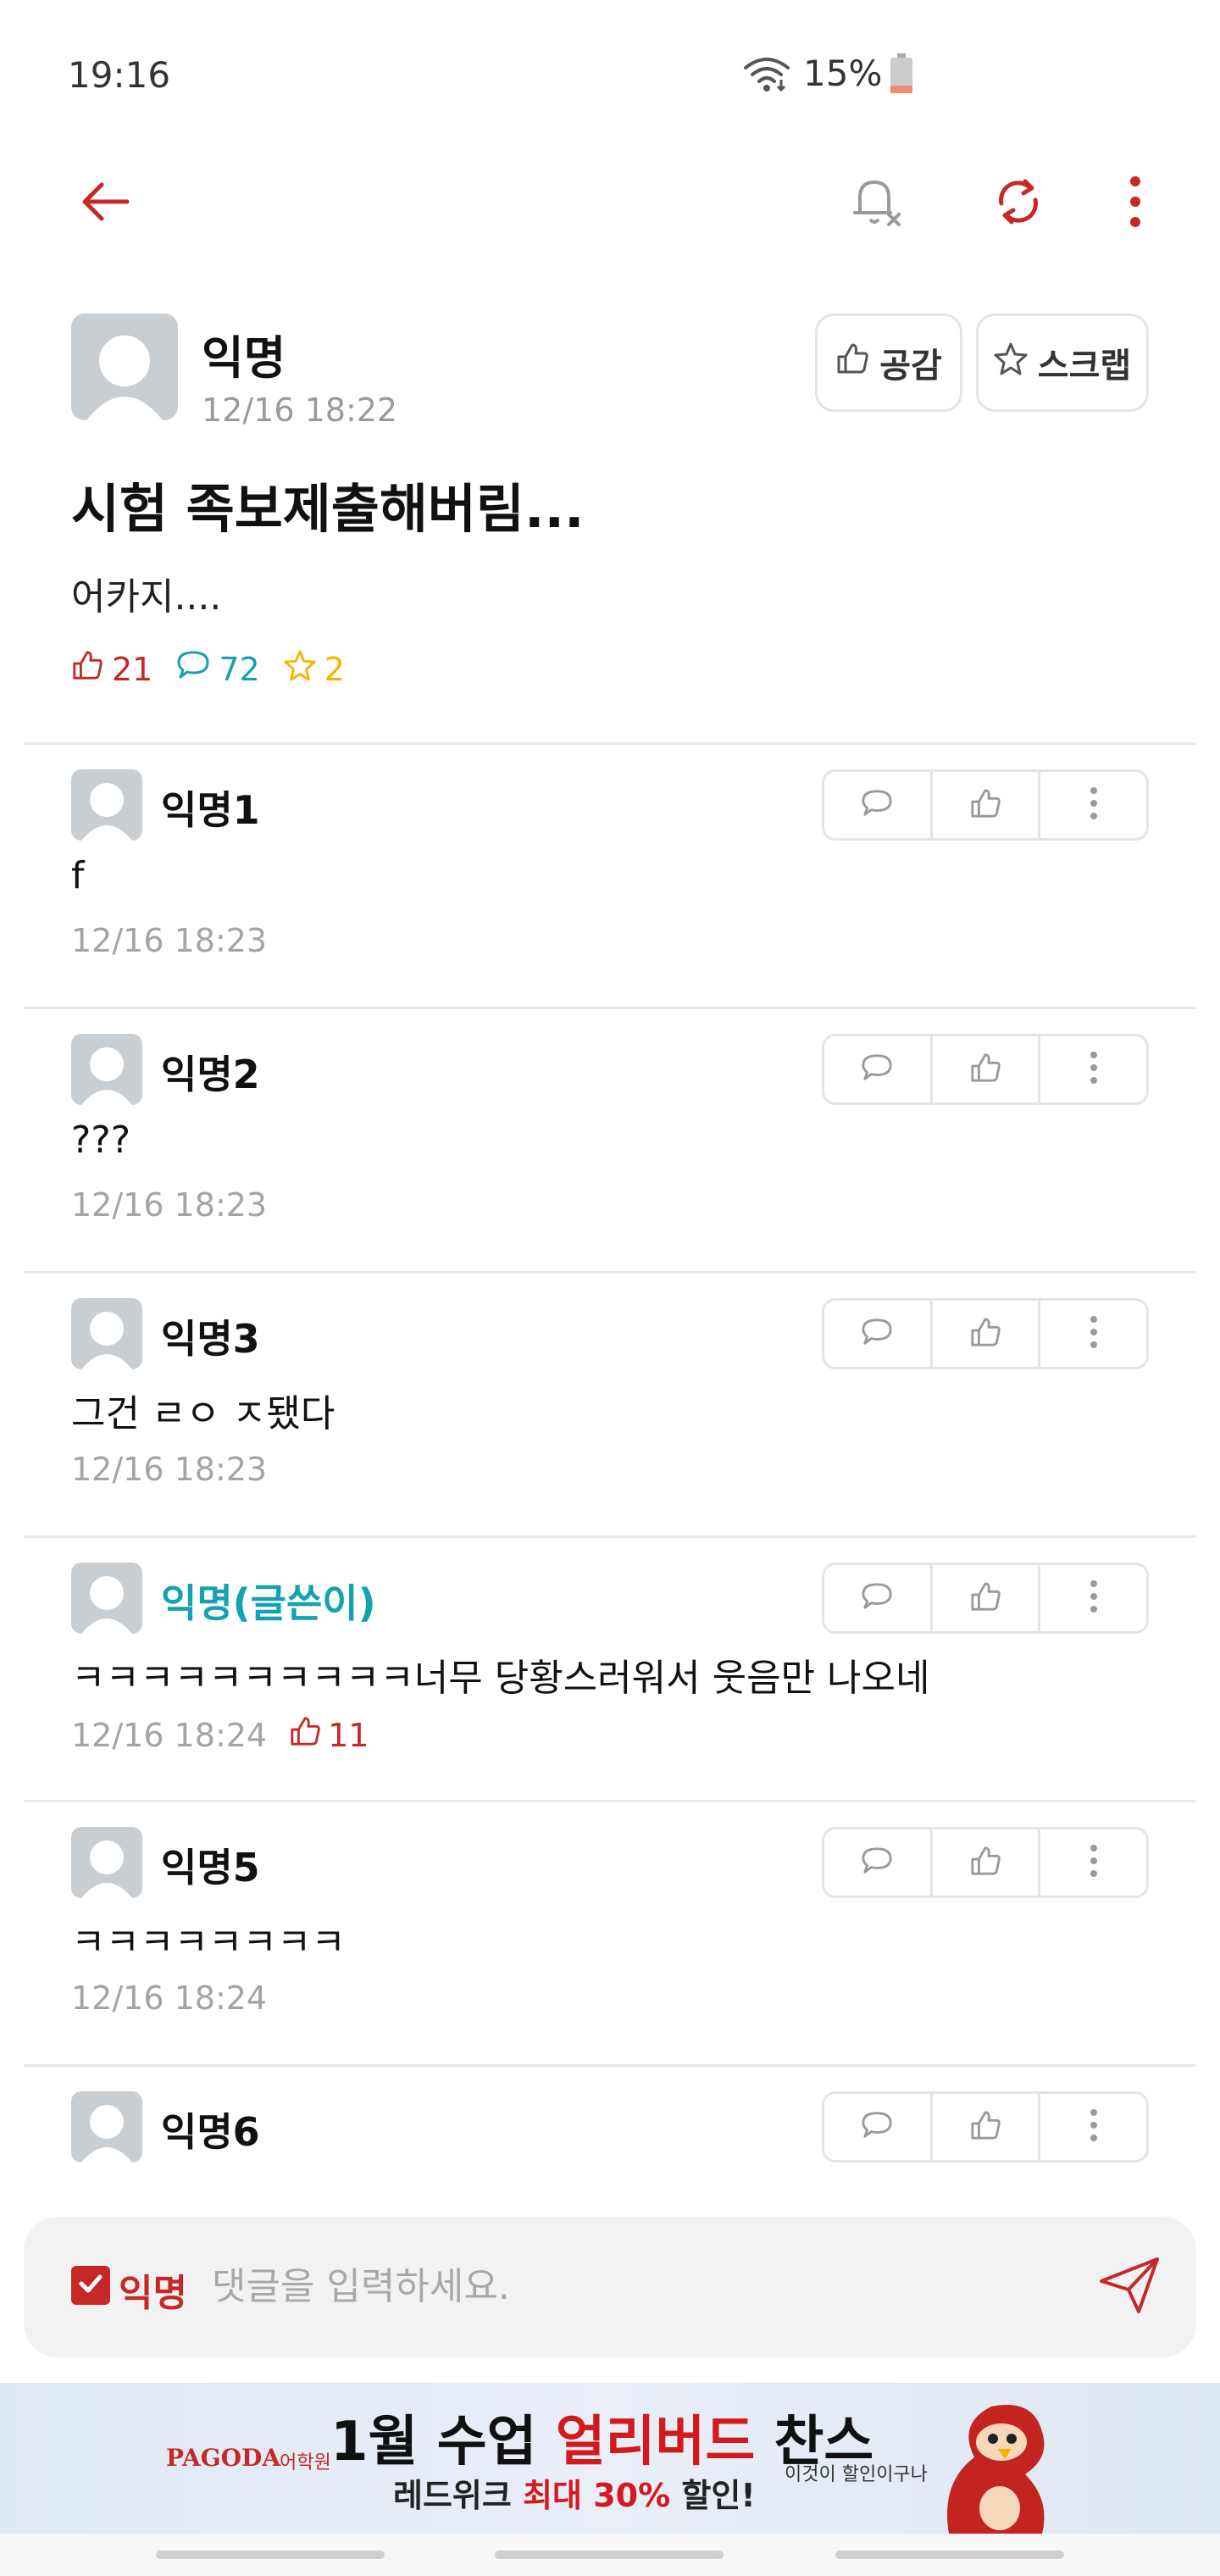 The width and height of the screenshot is (1220, 2576). Describe the element at coordinates (610, 2133) in the screenshot. I see `comment-item: 익명6` at that location.